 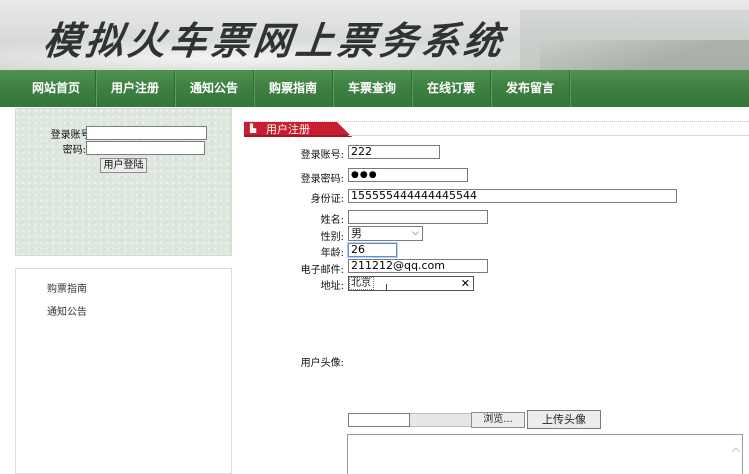 What do you see at coordinates (361, 283) in the screenshot?
I see `address-value: 北京` at bounding box center [361, 283].